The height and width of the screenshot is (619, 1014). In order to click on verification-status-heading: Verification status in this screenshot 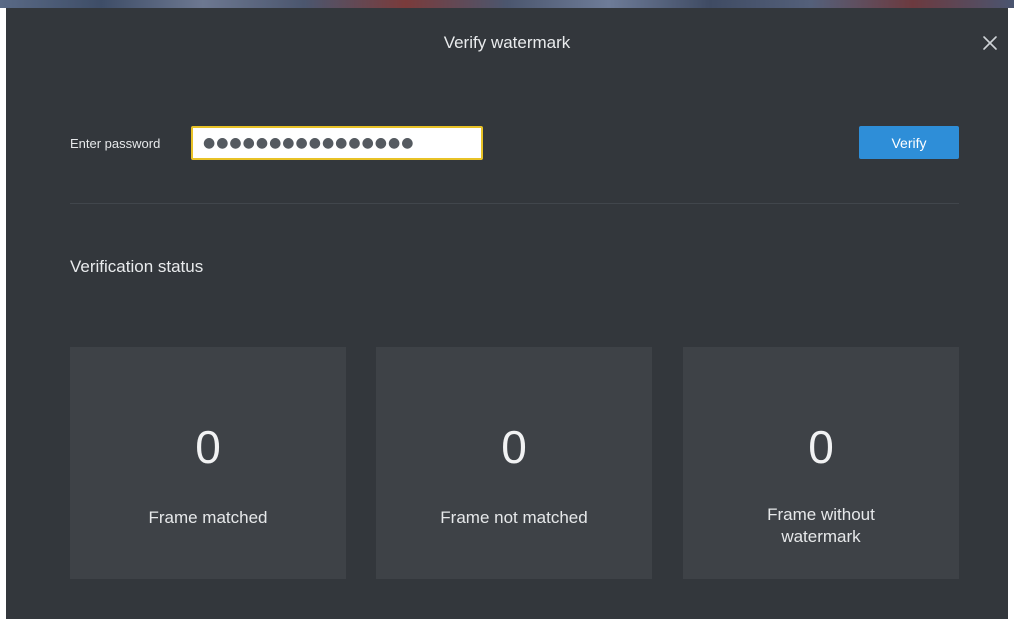, I will do `click(137, 266)`.